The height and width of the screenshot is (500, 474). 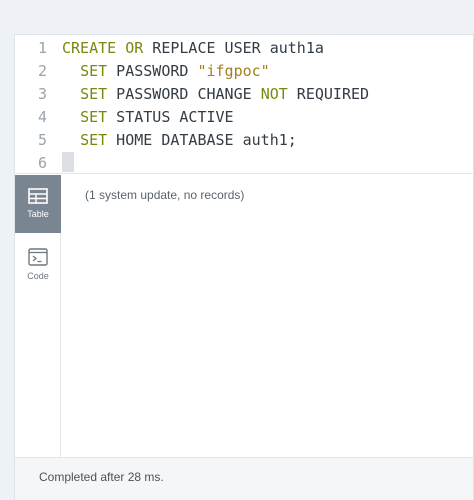 I want to click on line-number: 2, so click(x=42, y=71).